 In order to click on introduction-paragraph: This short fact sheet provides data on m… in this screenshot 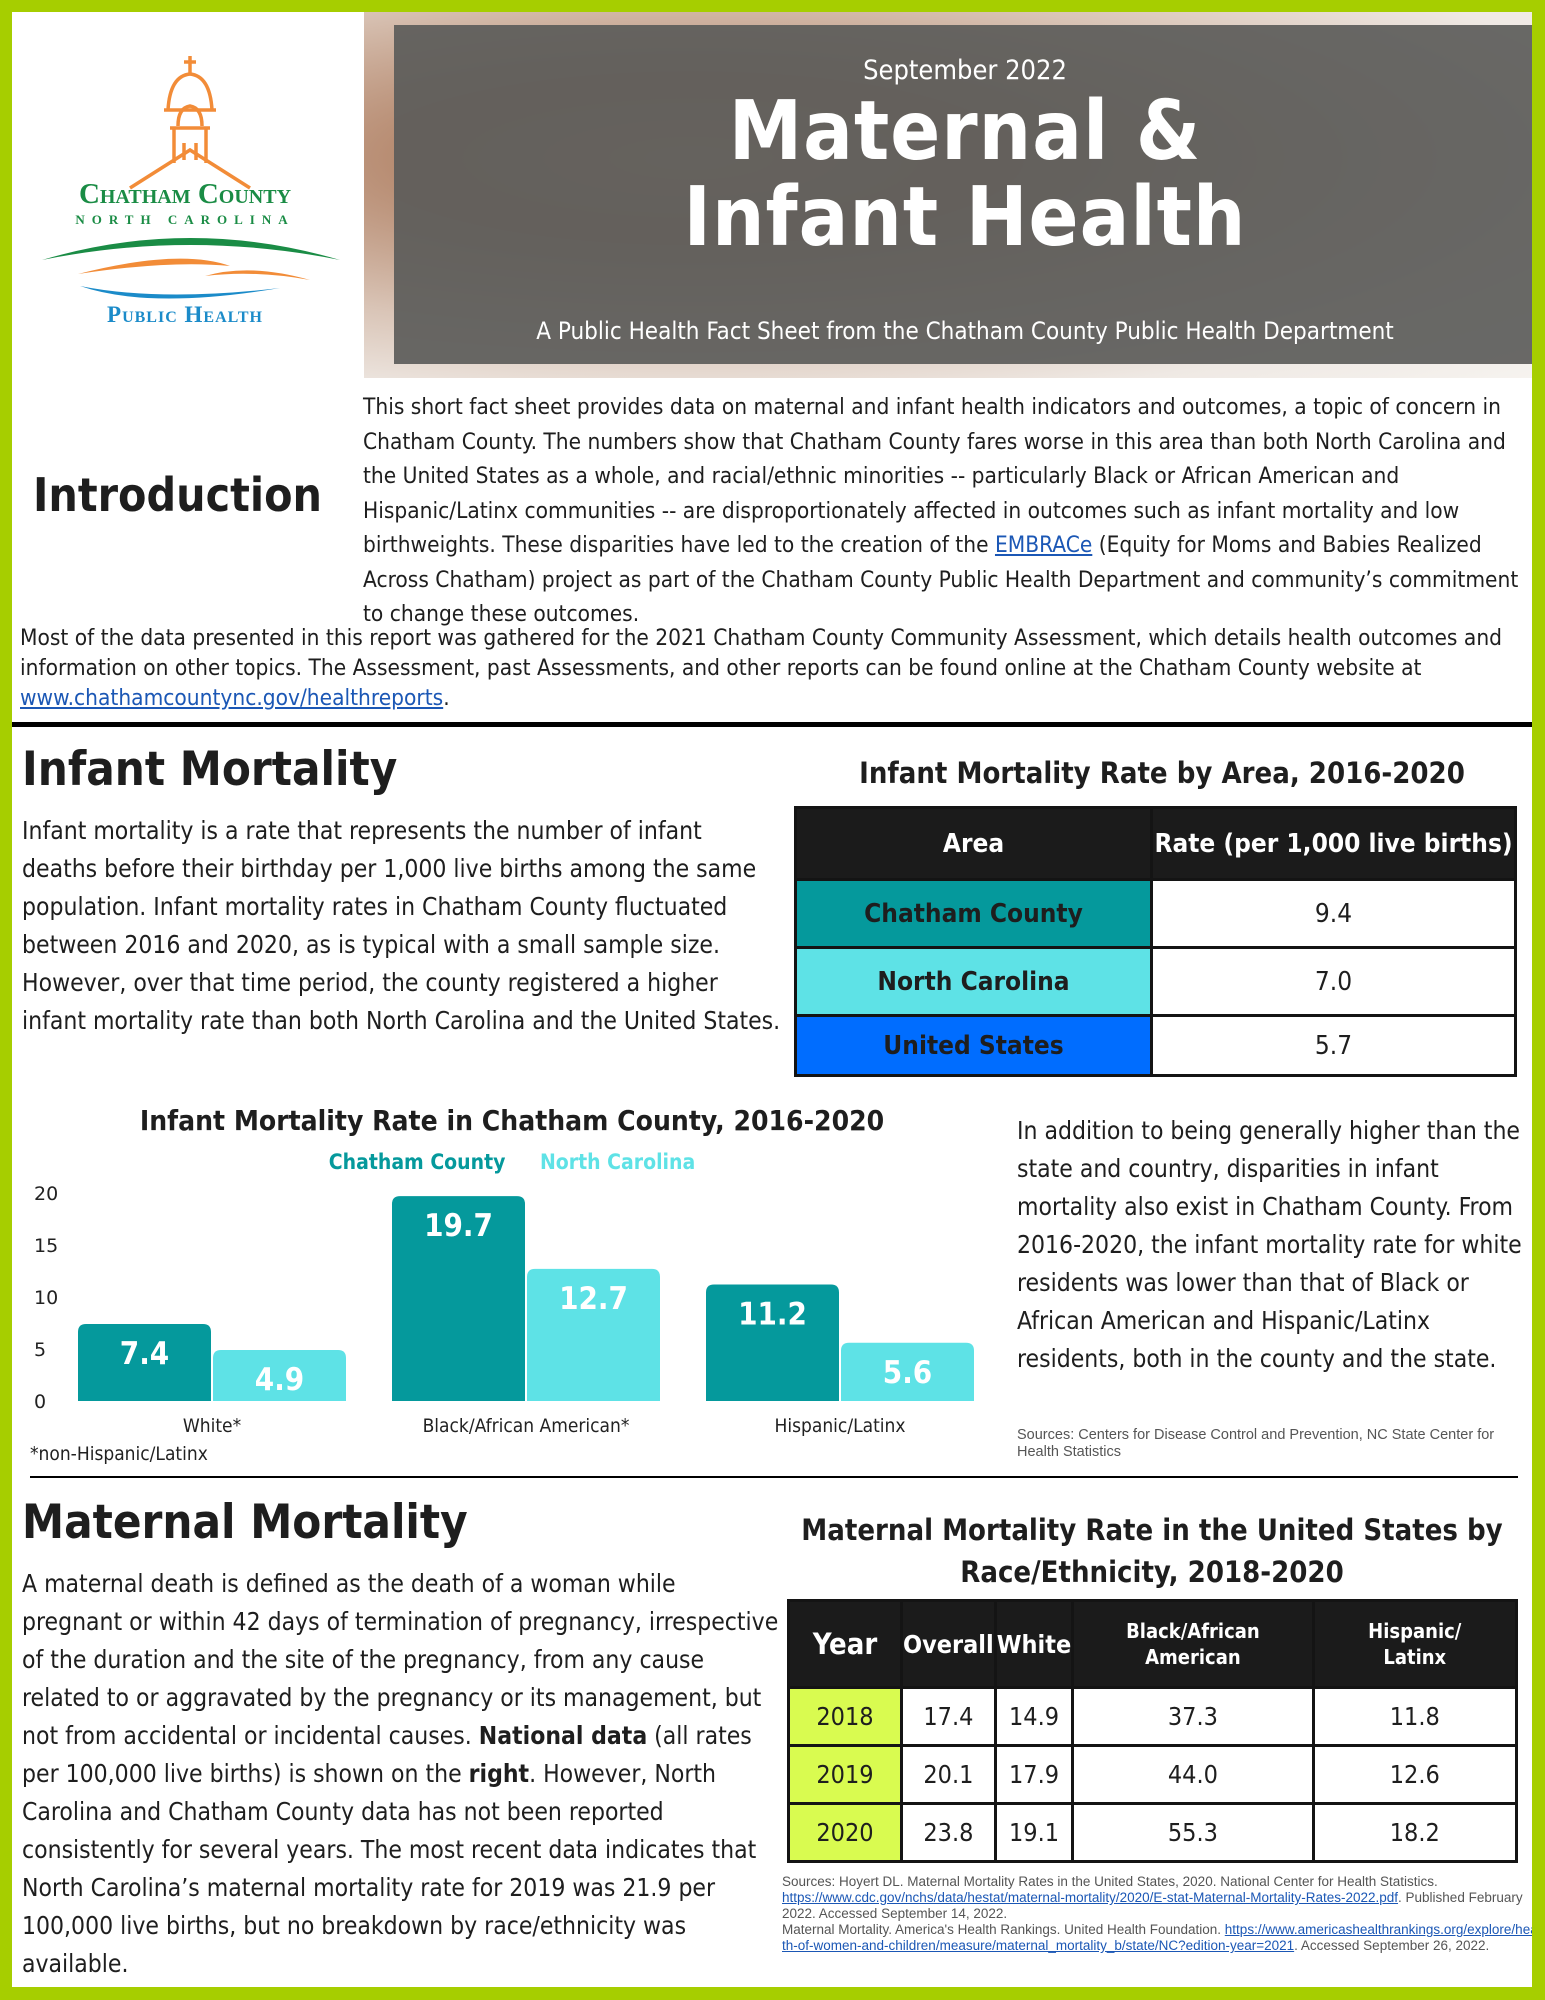, I will do `click(945, 511)`.